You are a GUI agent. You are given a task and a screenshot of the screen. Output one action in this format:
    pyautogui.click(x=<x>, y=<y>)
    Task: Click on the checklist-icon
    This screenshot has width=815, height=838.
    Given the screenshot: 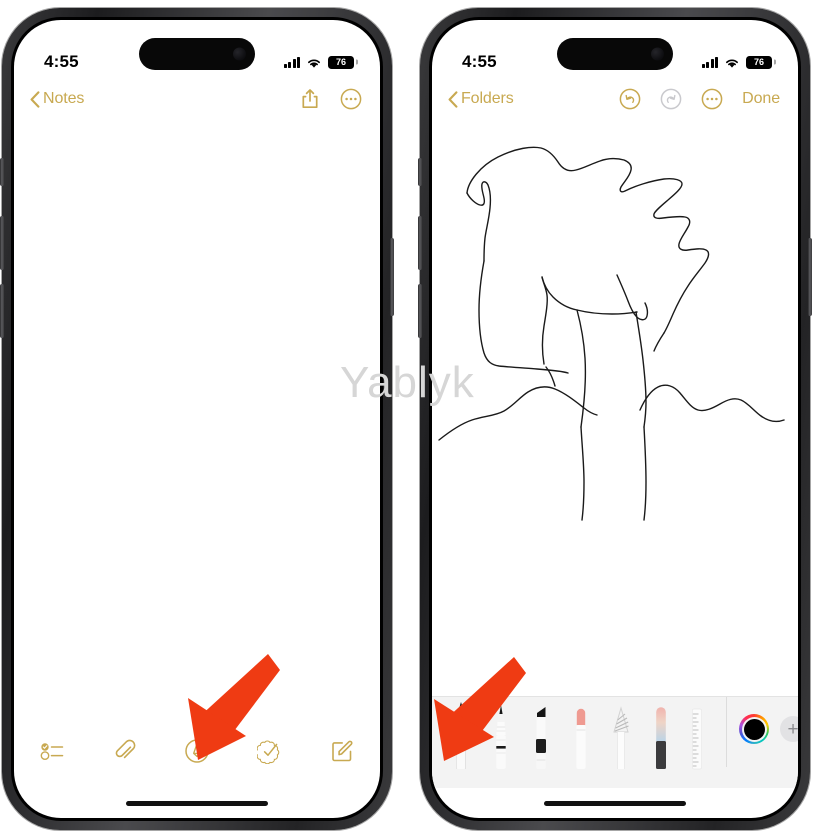 What is the action you would take?
    pyautogui.click(x=53, y=751)
    